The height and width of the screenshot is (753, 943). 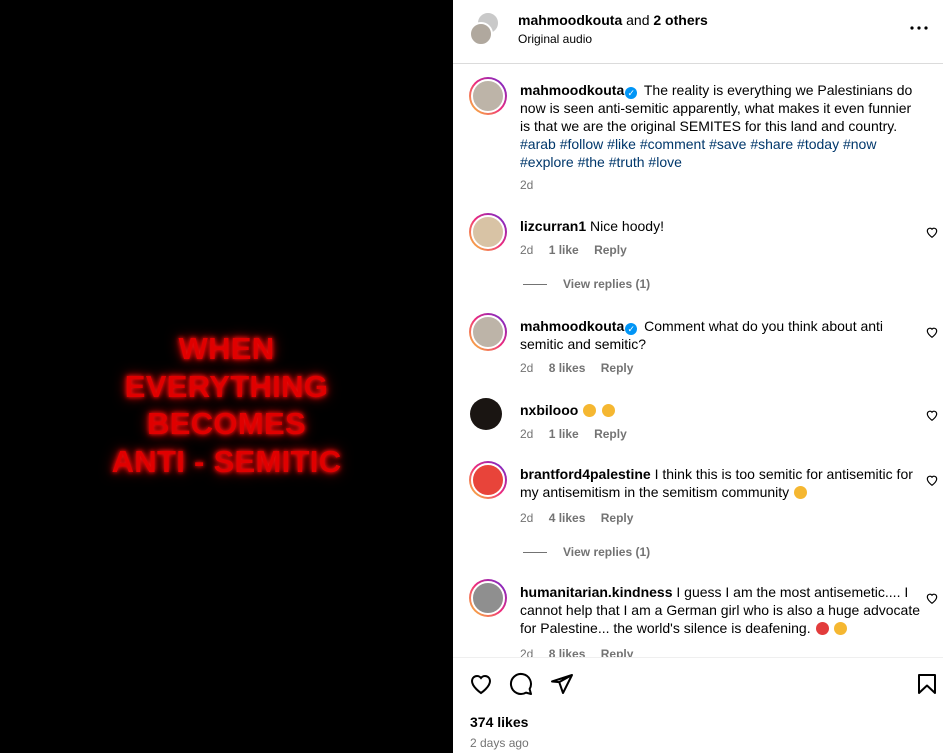 I want to click on post-authors: mahmoodkouta and 2 others, so click(x=613, y=20).